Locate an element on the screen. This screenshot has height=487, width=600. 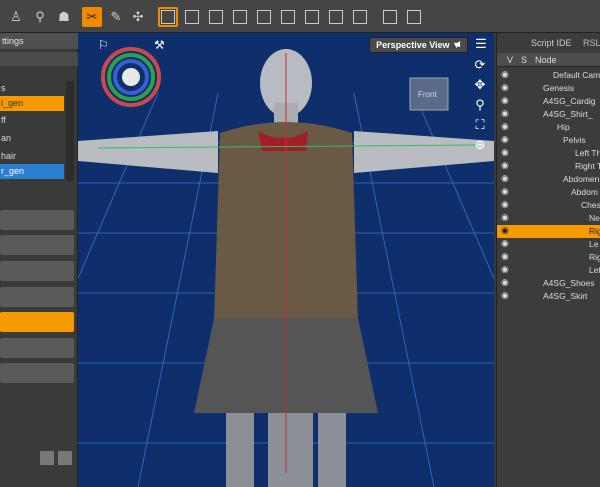
column-v: V is located at coordinates (510, 60).